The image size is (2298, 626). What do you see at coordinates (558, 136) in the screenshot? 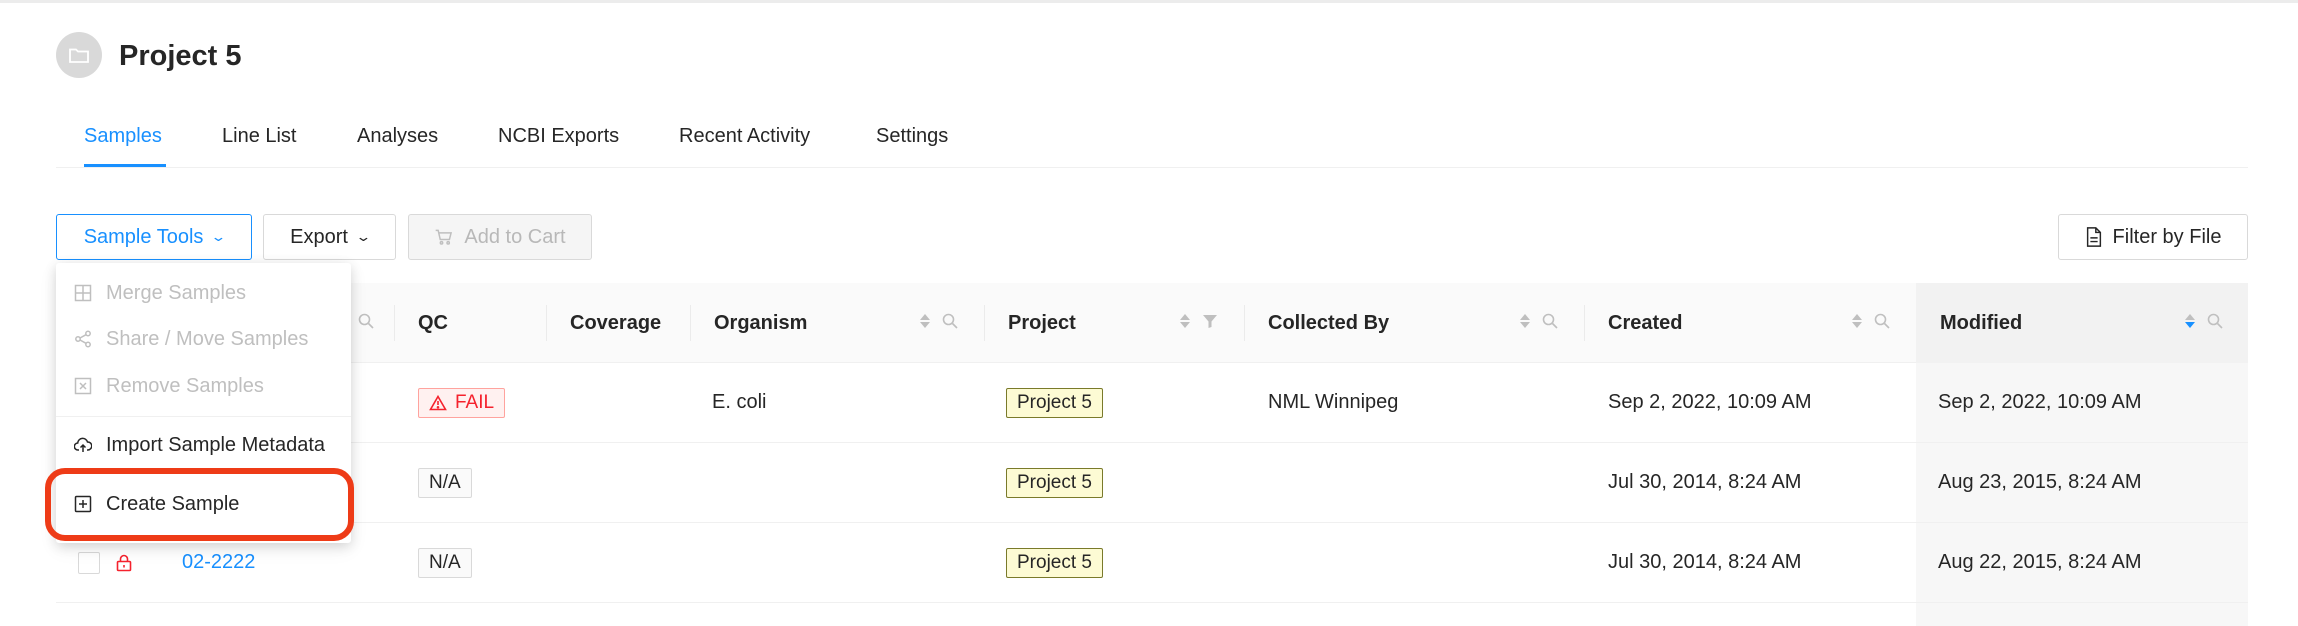
I see `tab-ncbi-exports: NCBI Exports` at bounding box center [558, 136].